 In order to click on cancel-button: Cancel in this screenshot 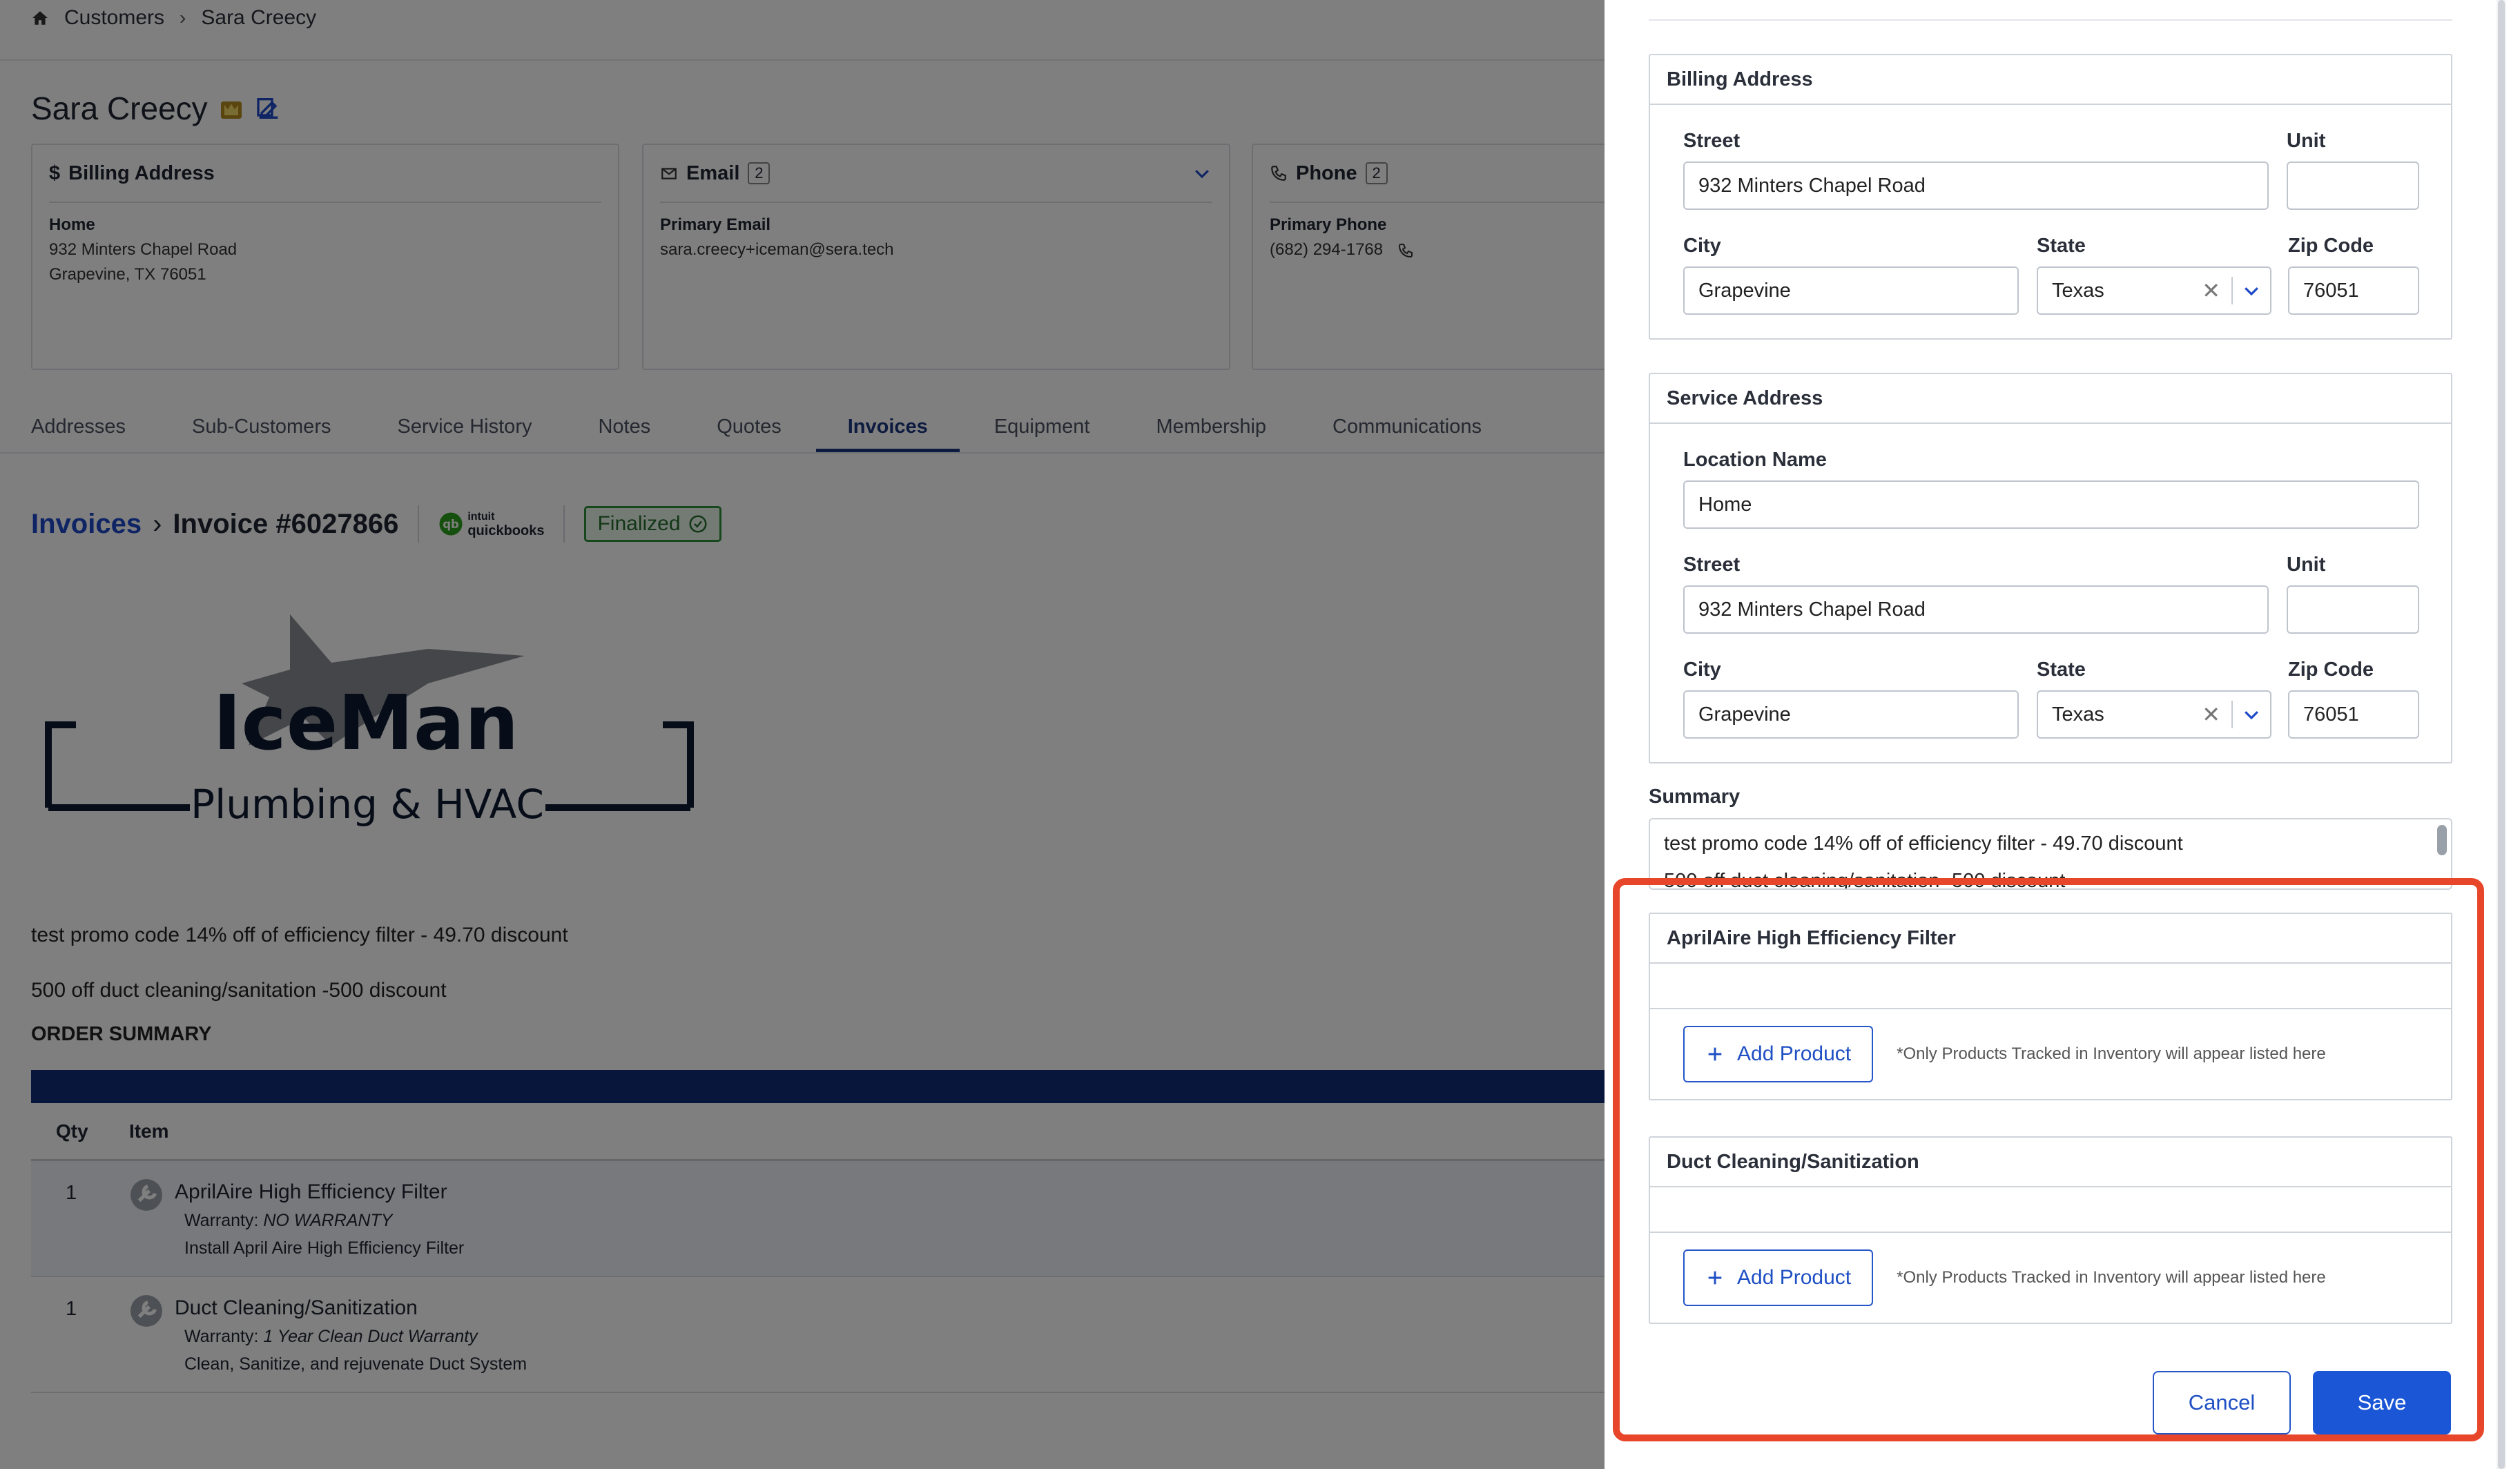, I will do `click(2222, 1403)`.